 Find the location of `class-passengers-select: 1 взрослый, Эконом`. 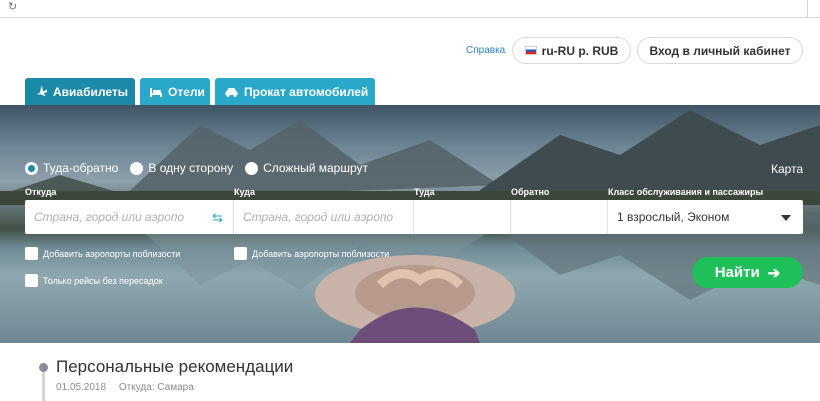

class-passengers-select: 1 взрослый, Эконом is located at coordinates (705, 217).